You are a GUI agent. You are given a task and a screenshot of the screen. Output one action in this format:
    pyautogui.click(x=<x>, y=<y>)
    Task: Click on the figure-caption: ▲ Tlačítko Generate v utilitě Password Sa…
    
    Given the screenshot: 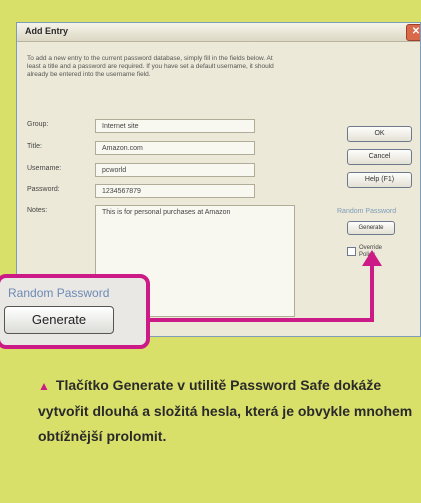 What is the action you would take?
    pyautogui.click(x=228, y=411)
    